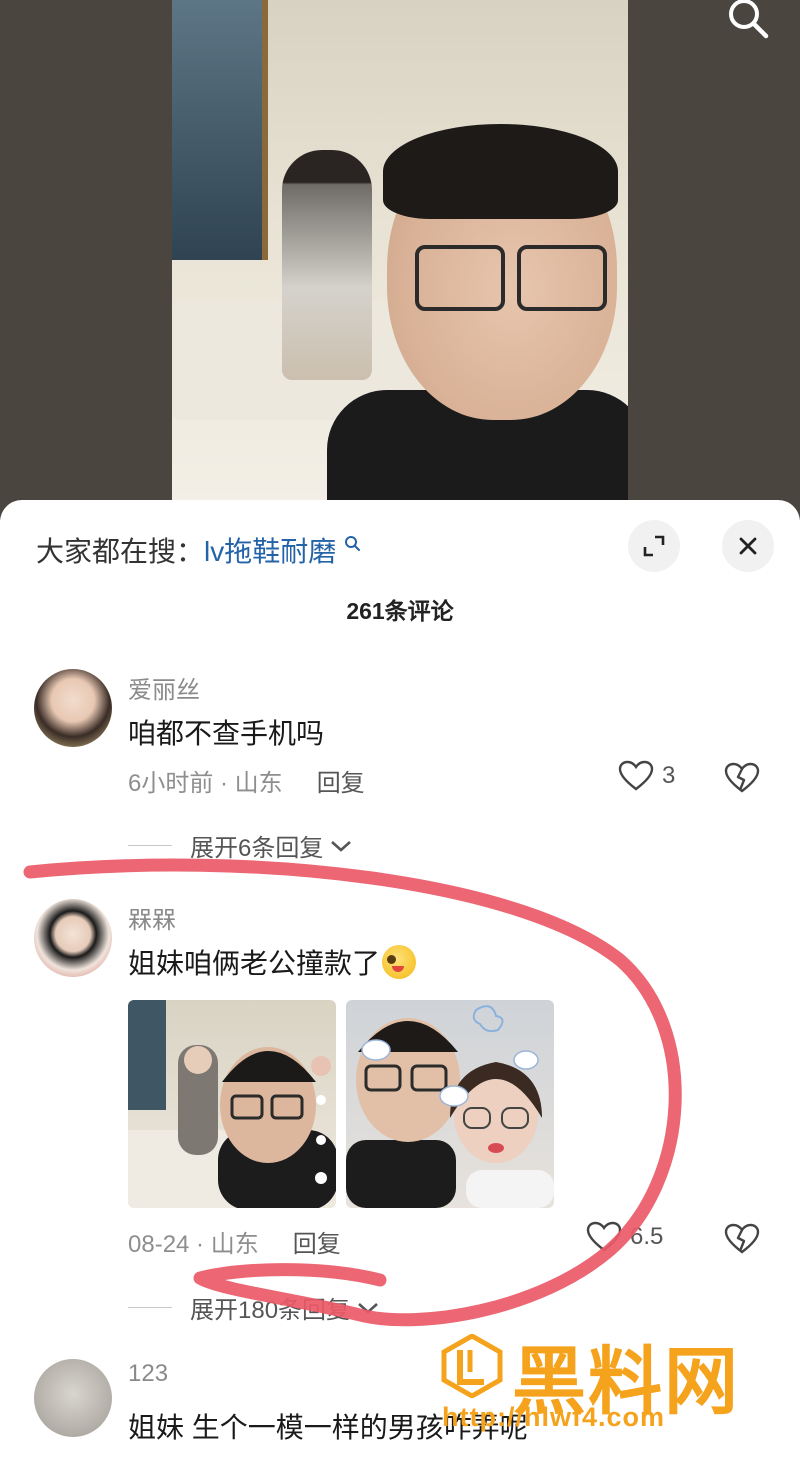 The width and height of the screenshot is (800, 1469). I want to click on search-suggestion-prefix: 大家都在搜：, so click(120, 551).